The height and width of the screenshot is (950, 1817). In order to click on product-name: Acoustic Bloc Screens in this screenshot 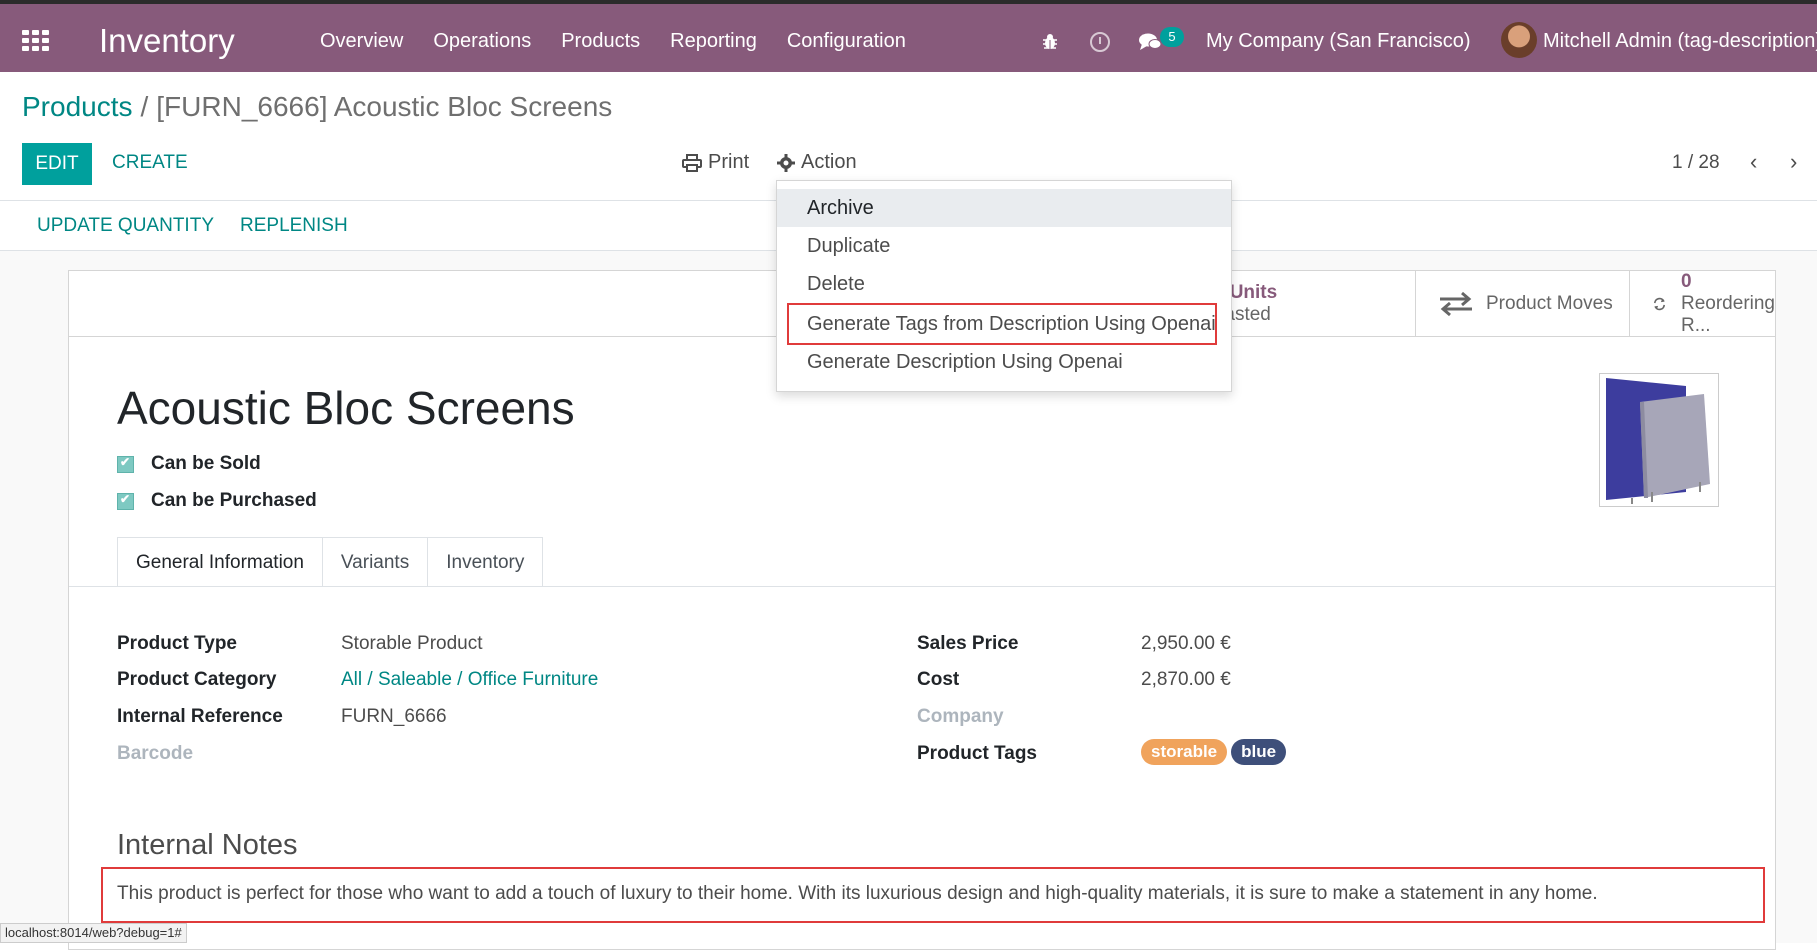, I will do `click(346, 408)`.